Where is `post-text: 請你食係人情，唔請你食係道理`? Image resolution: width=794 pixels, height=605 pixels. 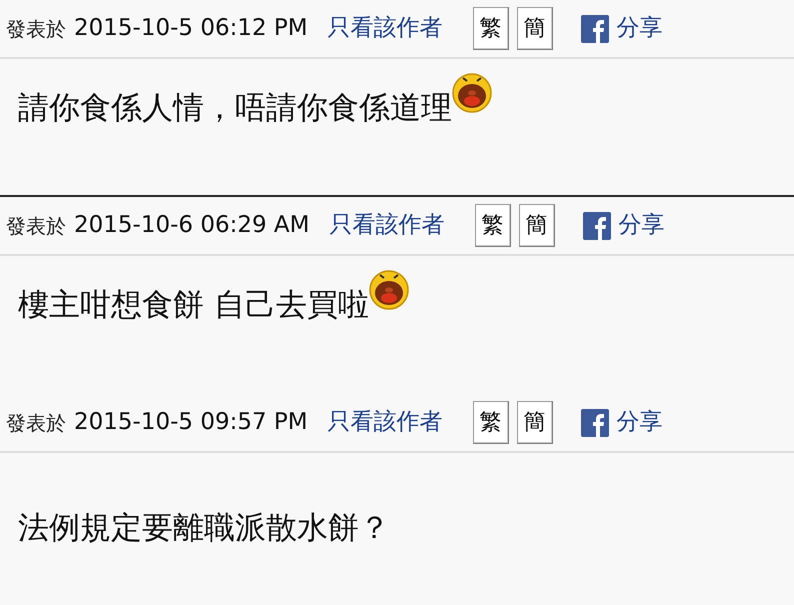 post-text: 請你食係人情，唔請你食係道理 is located at coordinates (235, 108).